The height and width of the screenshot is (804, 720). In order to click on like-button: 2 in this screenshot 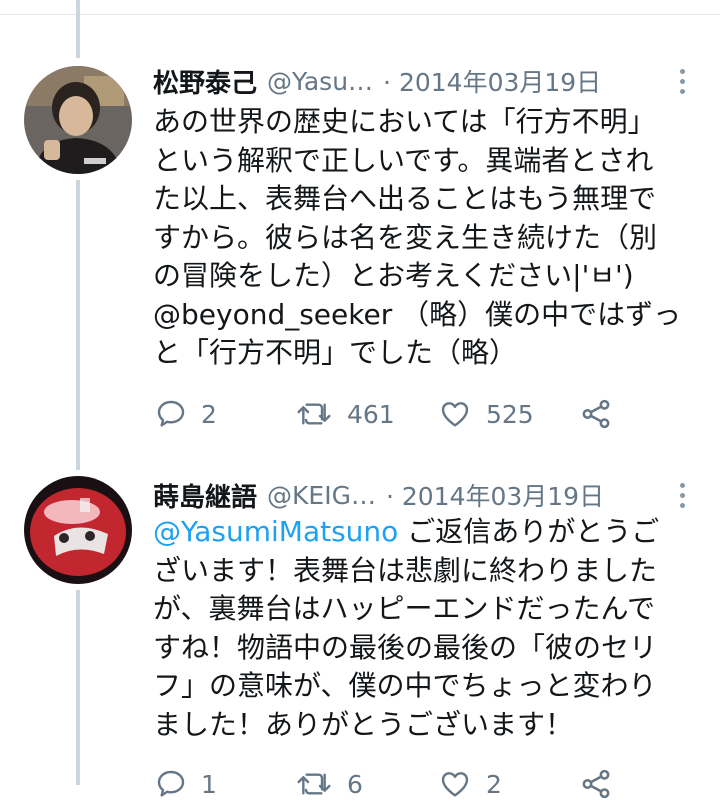, I will do `click(470, 784)`.